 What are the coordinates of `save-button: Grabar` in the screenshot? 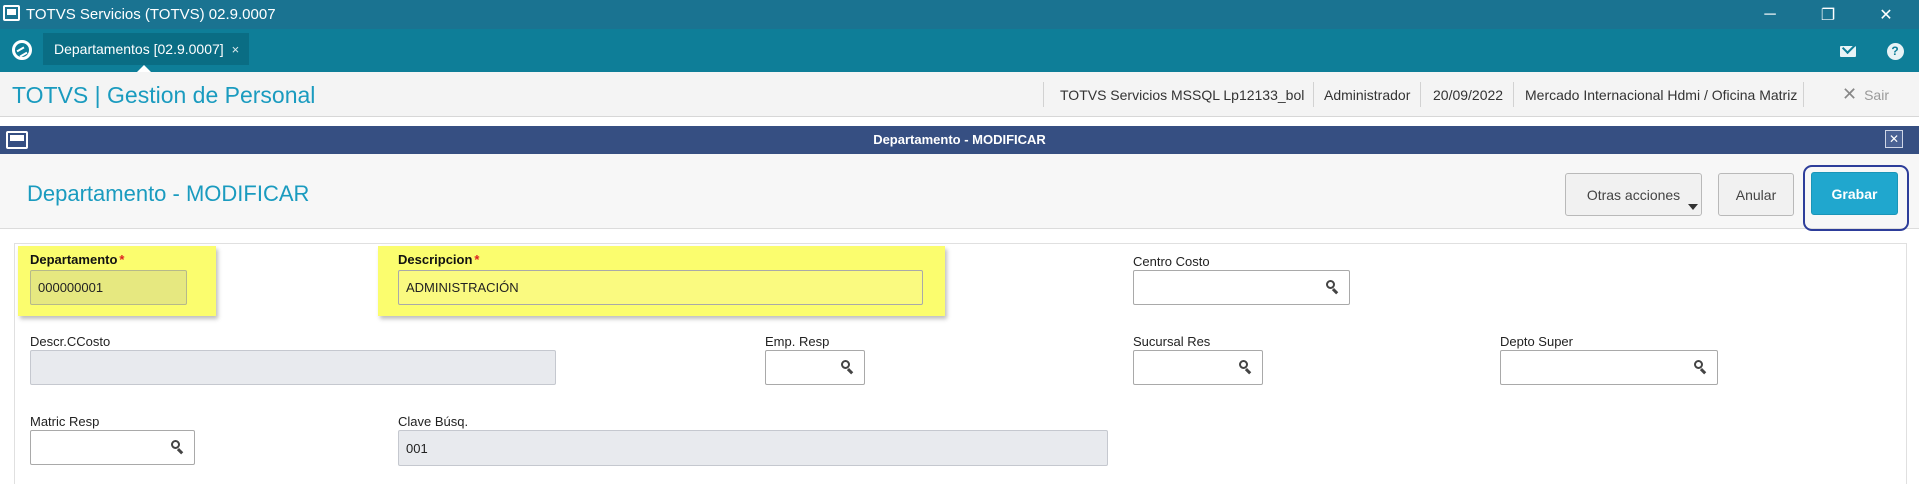 It's located at (1854, 193).